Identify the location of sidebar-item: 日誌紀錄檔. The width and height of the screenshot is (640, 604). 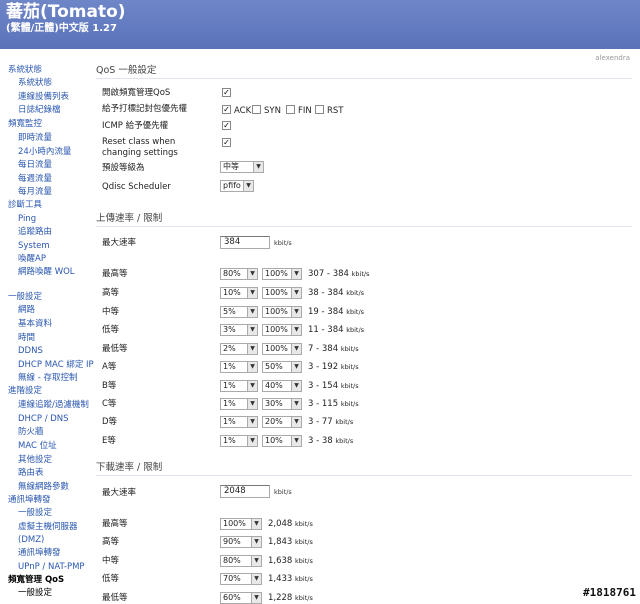
(39, 110).